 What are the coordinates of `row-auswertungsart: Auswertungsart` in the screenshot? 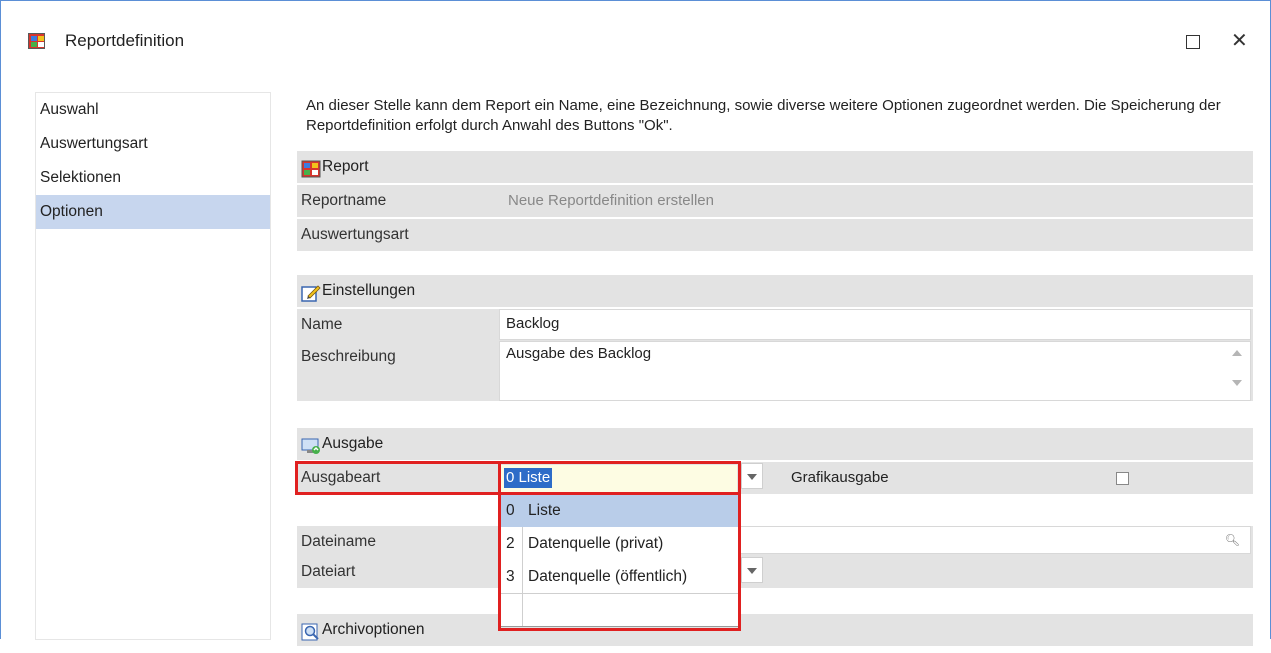 It's located at (775, 235).